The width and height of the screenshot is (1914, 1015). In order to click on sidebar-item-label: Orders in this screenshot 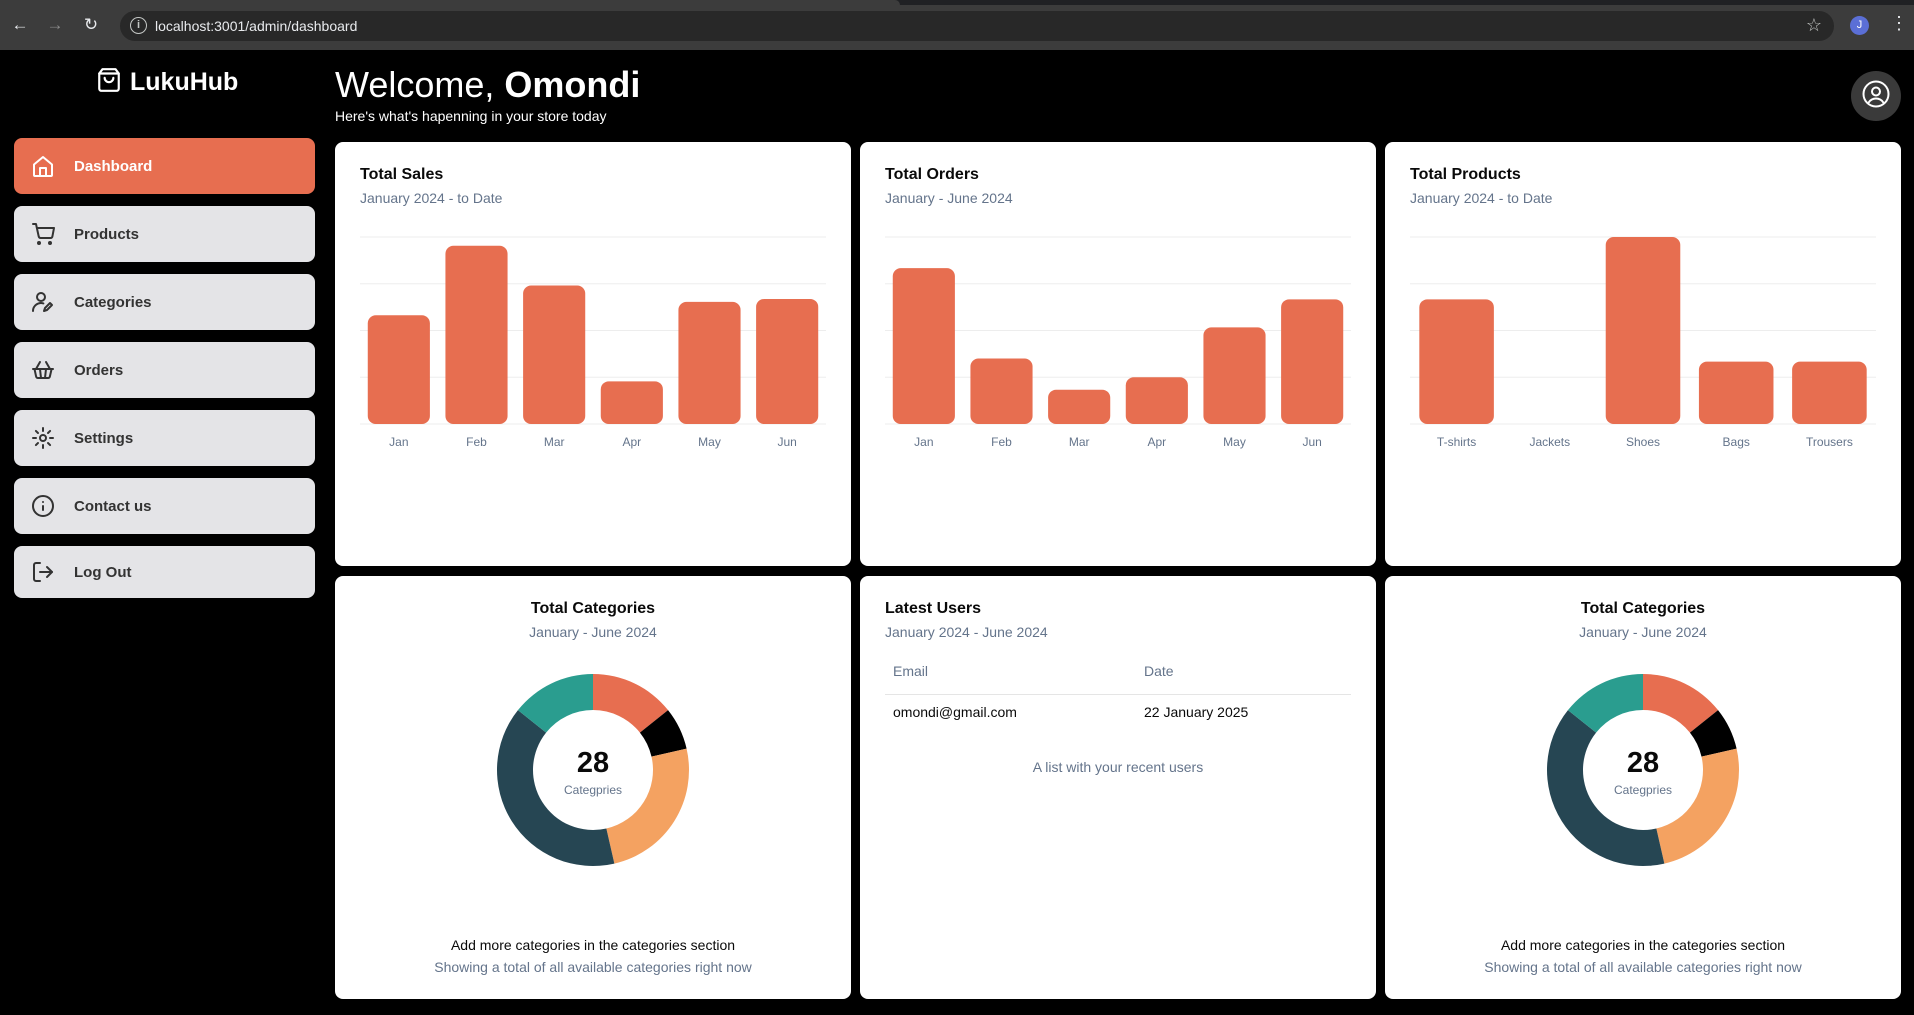, I will do `click(99, 370)`.